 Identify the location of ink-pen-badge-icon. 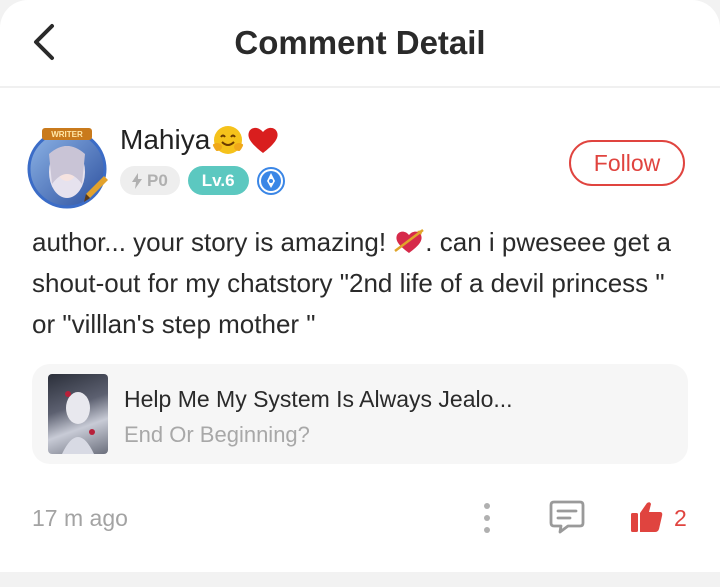
(270, 180).